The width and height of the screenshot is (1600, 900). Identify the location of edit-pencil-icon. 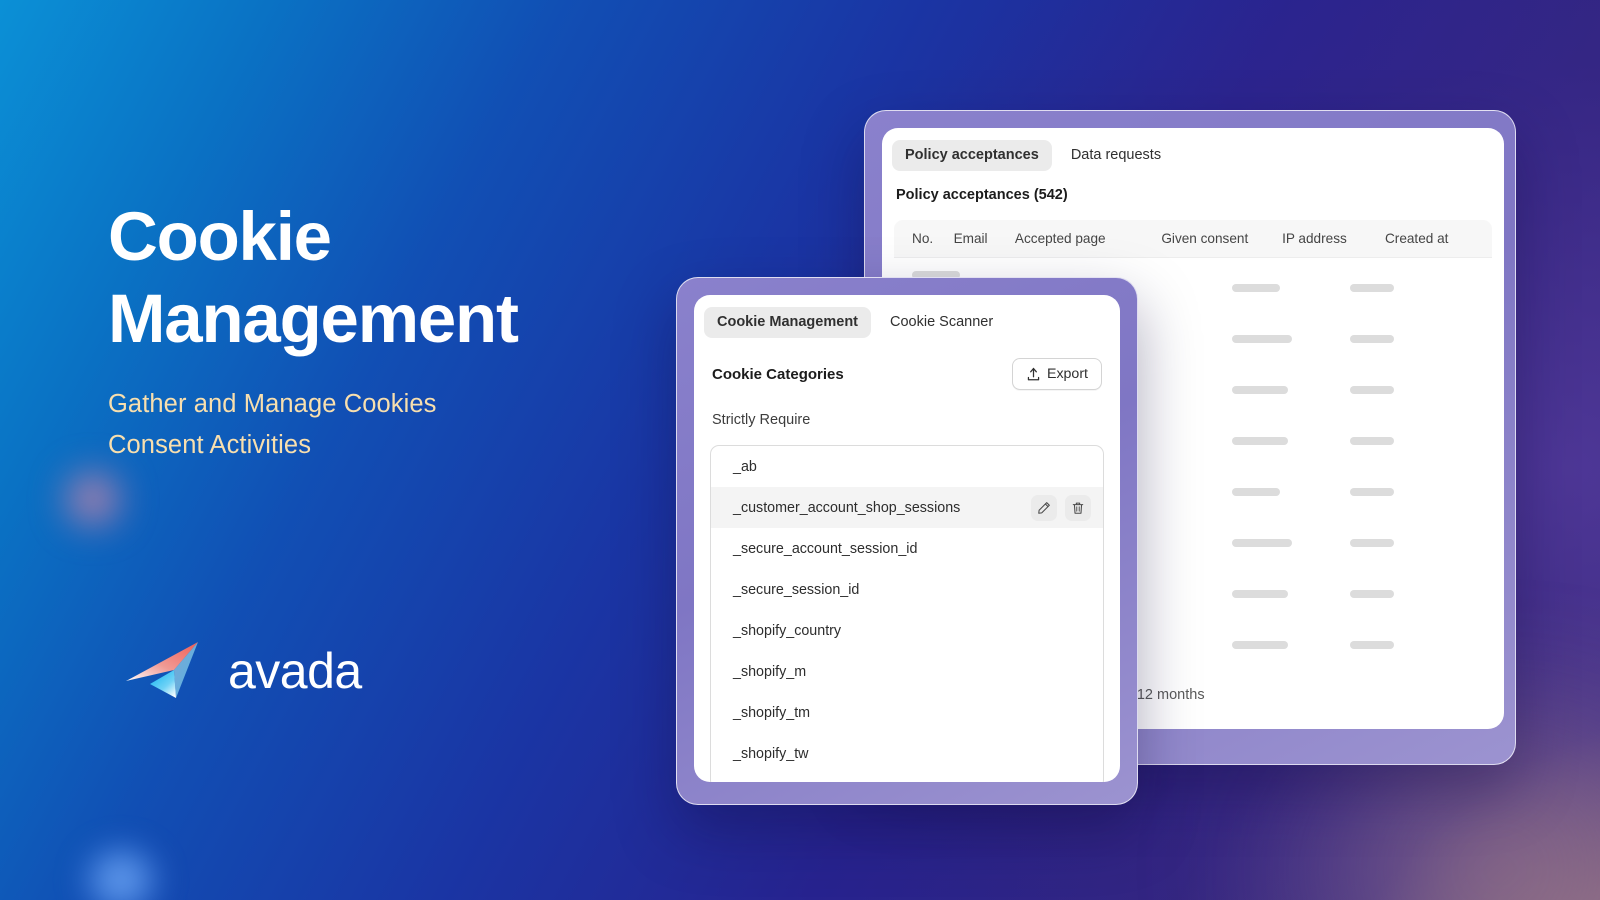
(1044, 508).